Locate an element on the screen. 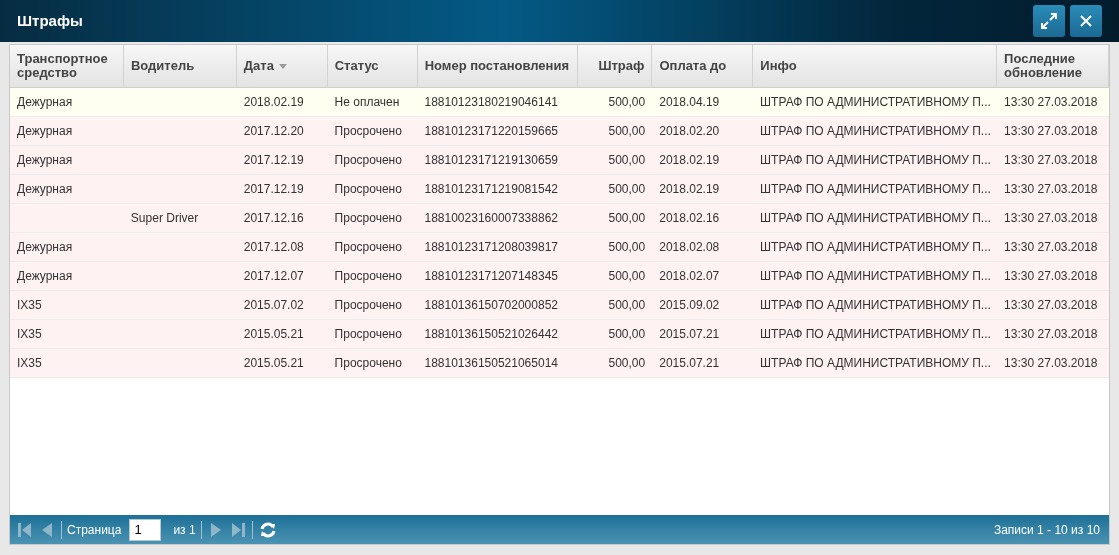  expand-icon is located at coordinates (1049, 21).